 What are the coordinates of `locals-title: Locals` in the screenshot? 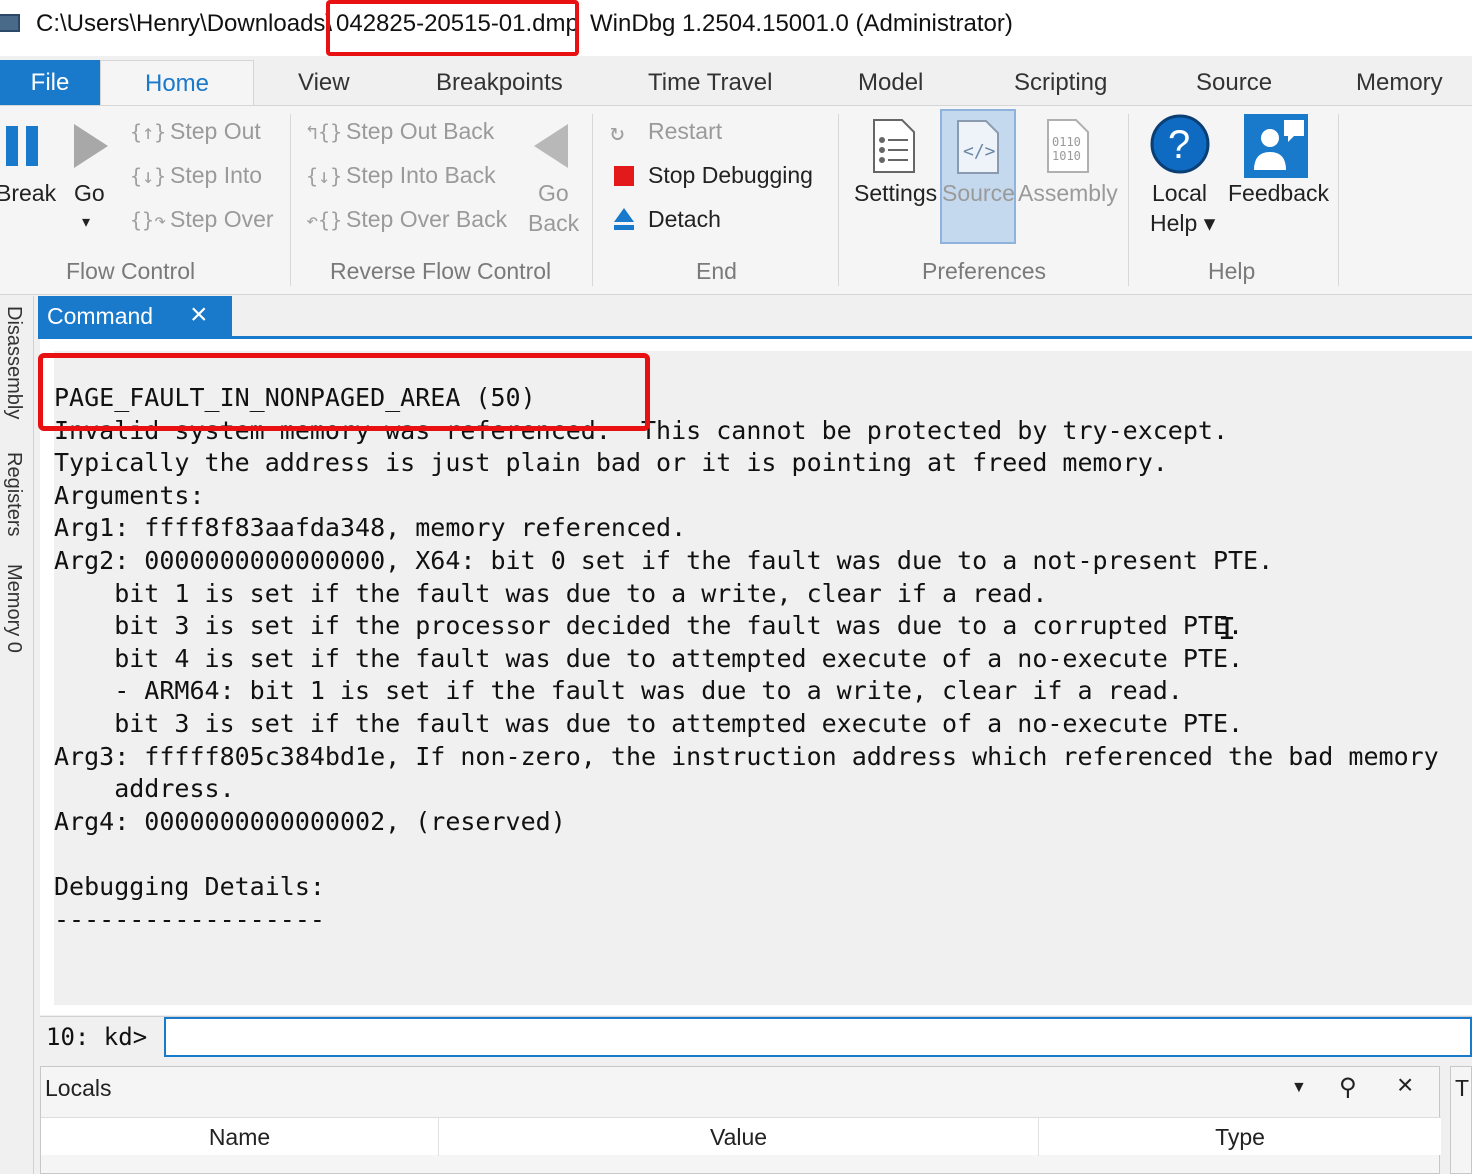 It's located at (78, 1088).